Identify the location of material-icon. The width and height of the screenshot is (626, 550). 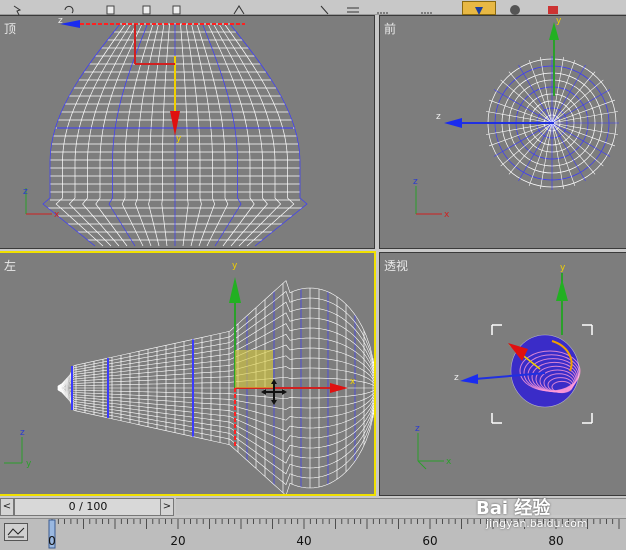
(427, 7).